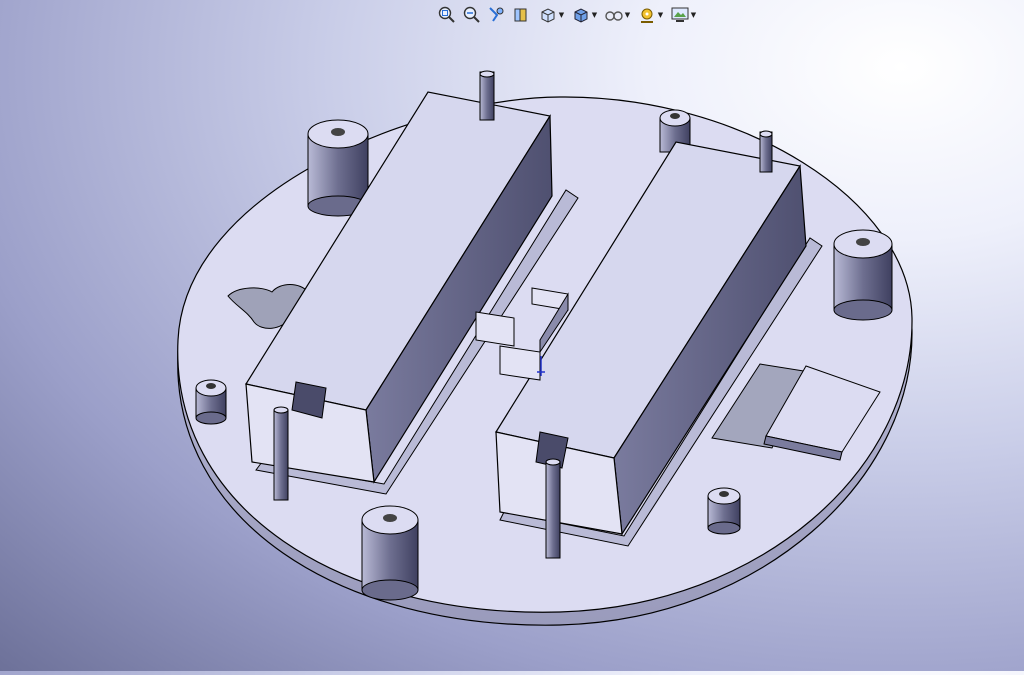 The height and width of the screenshot is (675, 1024). I want to click on section-view-icon, so click(520, 15).